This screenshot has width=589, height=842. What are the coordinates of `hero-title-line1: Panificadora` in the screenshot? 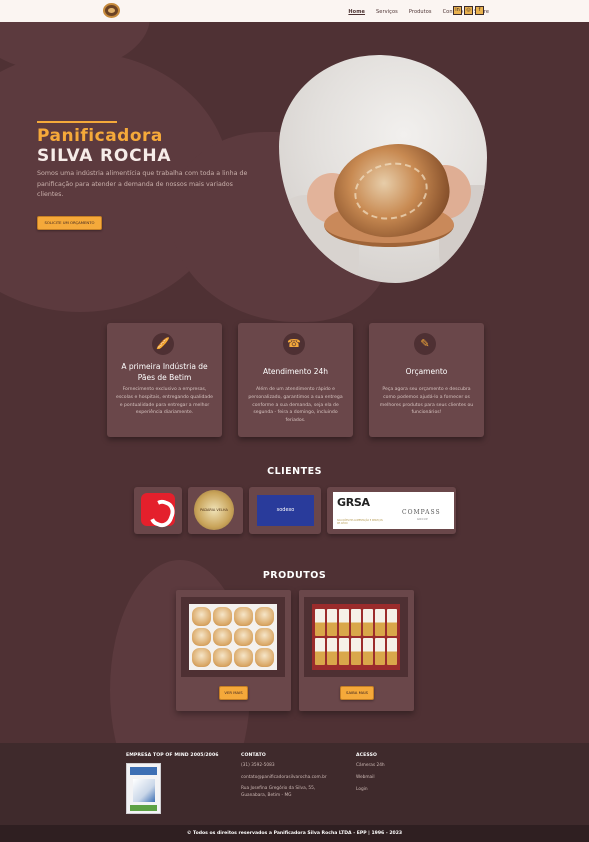 It's located at (100, 136).